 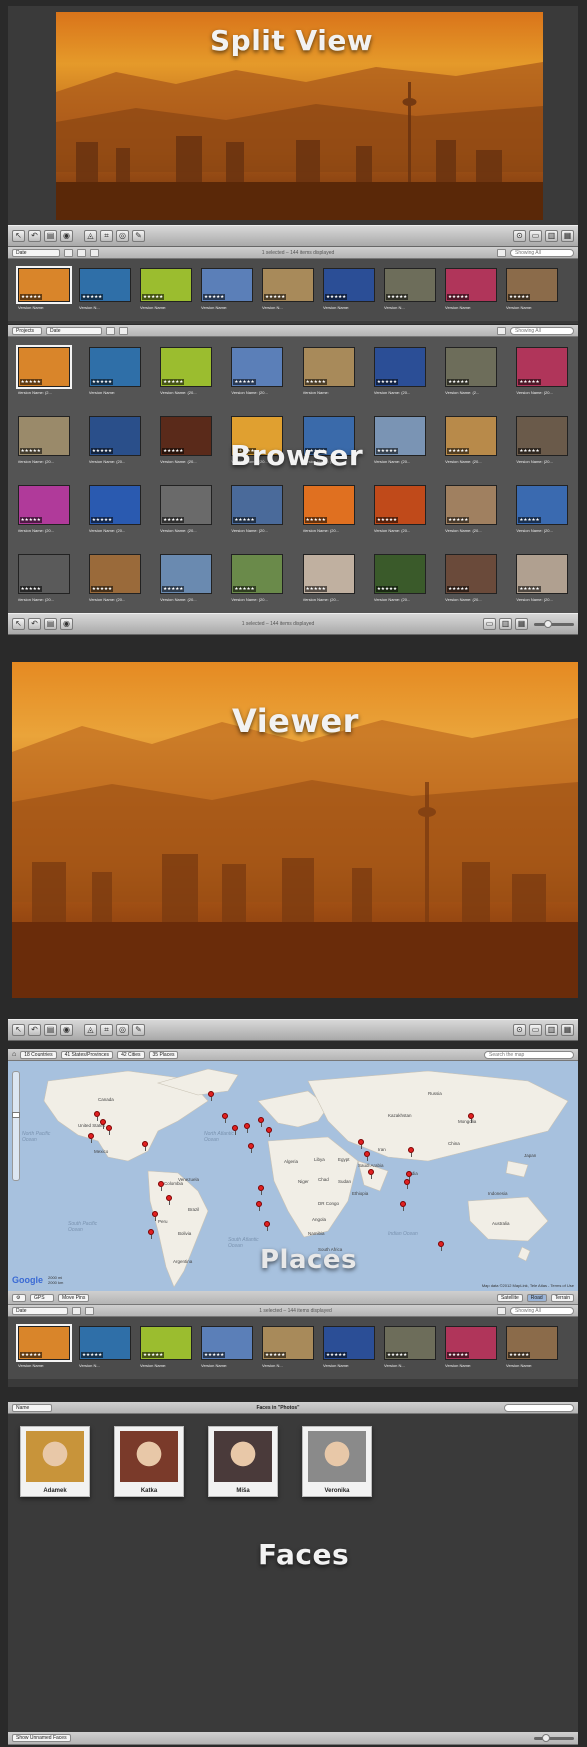 I want to click on browser-arrow-icon: ↖, so click(x=18, y=624).